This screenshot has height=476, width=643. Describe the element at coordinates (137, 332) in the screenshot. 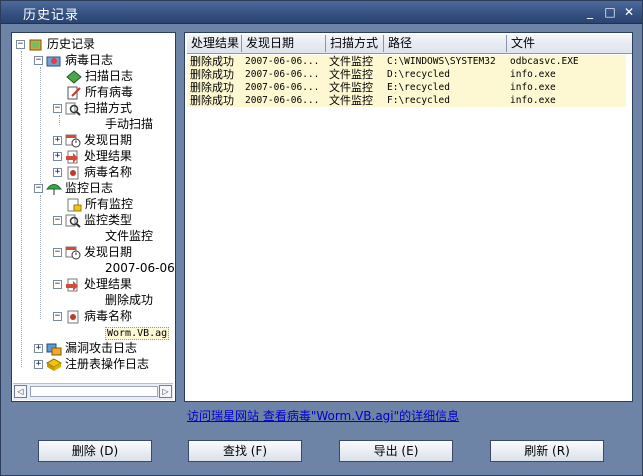

I see `tree-item-m-virus-value: Worm.VB.ag` at that location.